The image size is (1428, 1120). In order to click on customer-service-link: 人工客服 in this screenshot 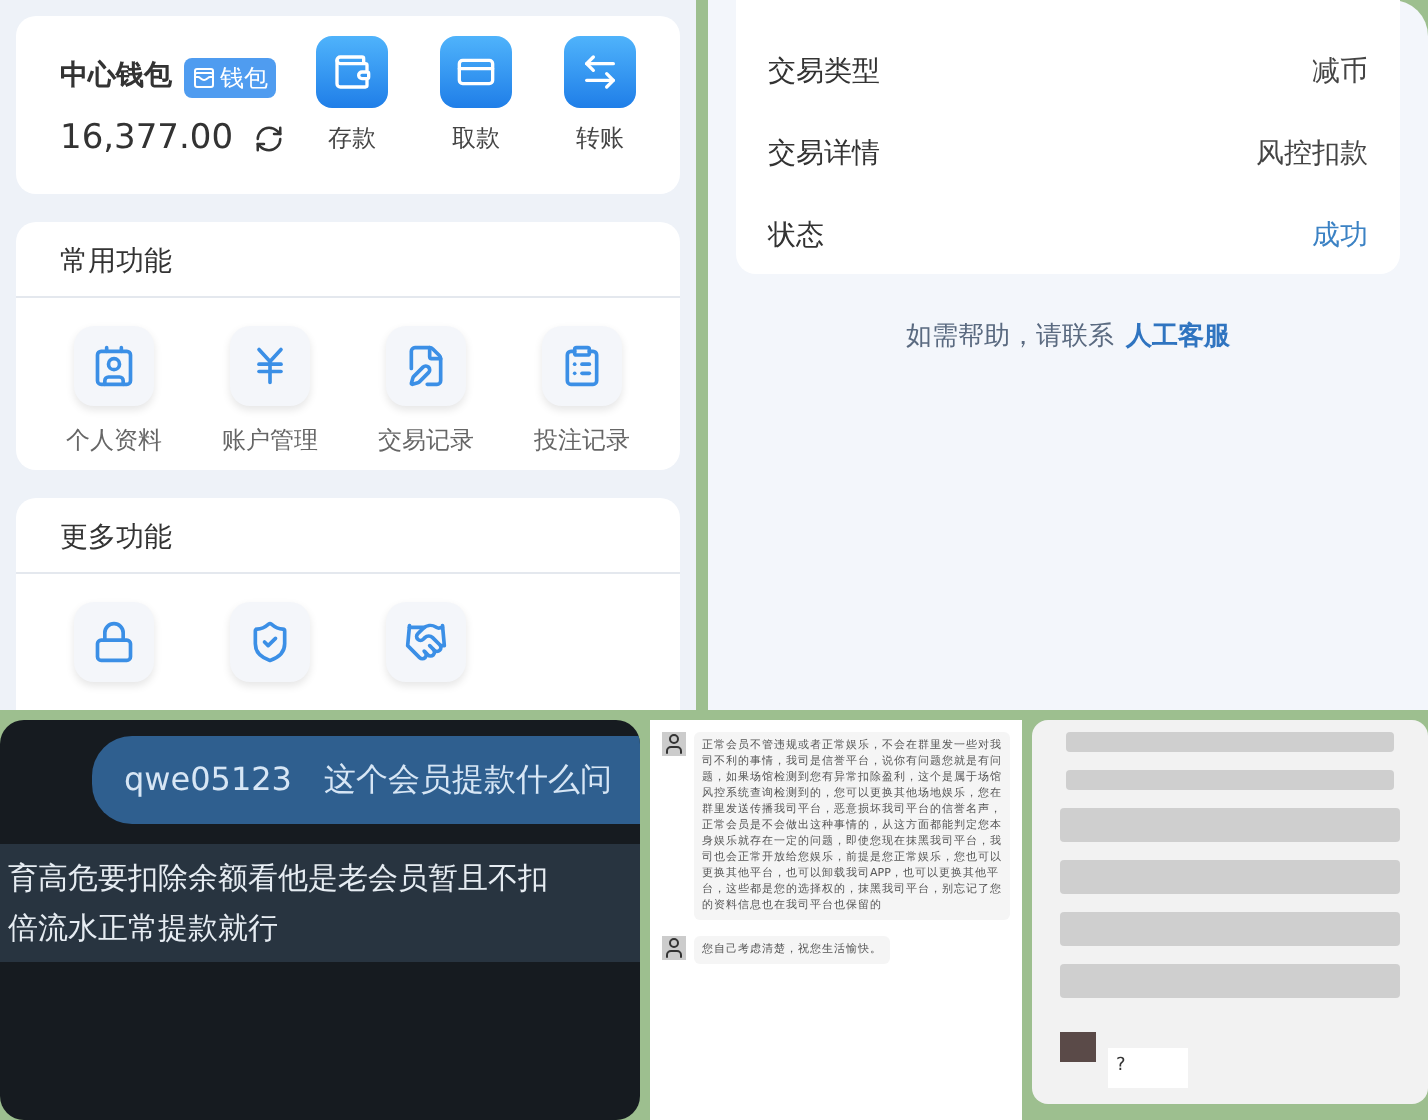, I will do `click(1178, 337)`.